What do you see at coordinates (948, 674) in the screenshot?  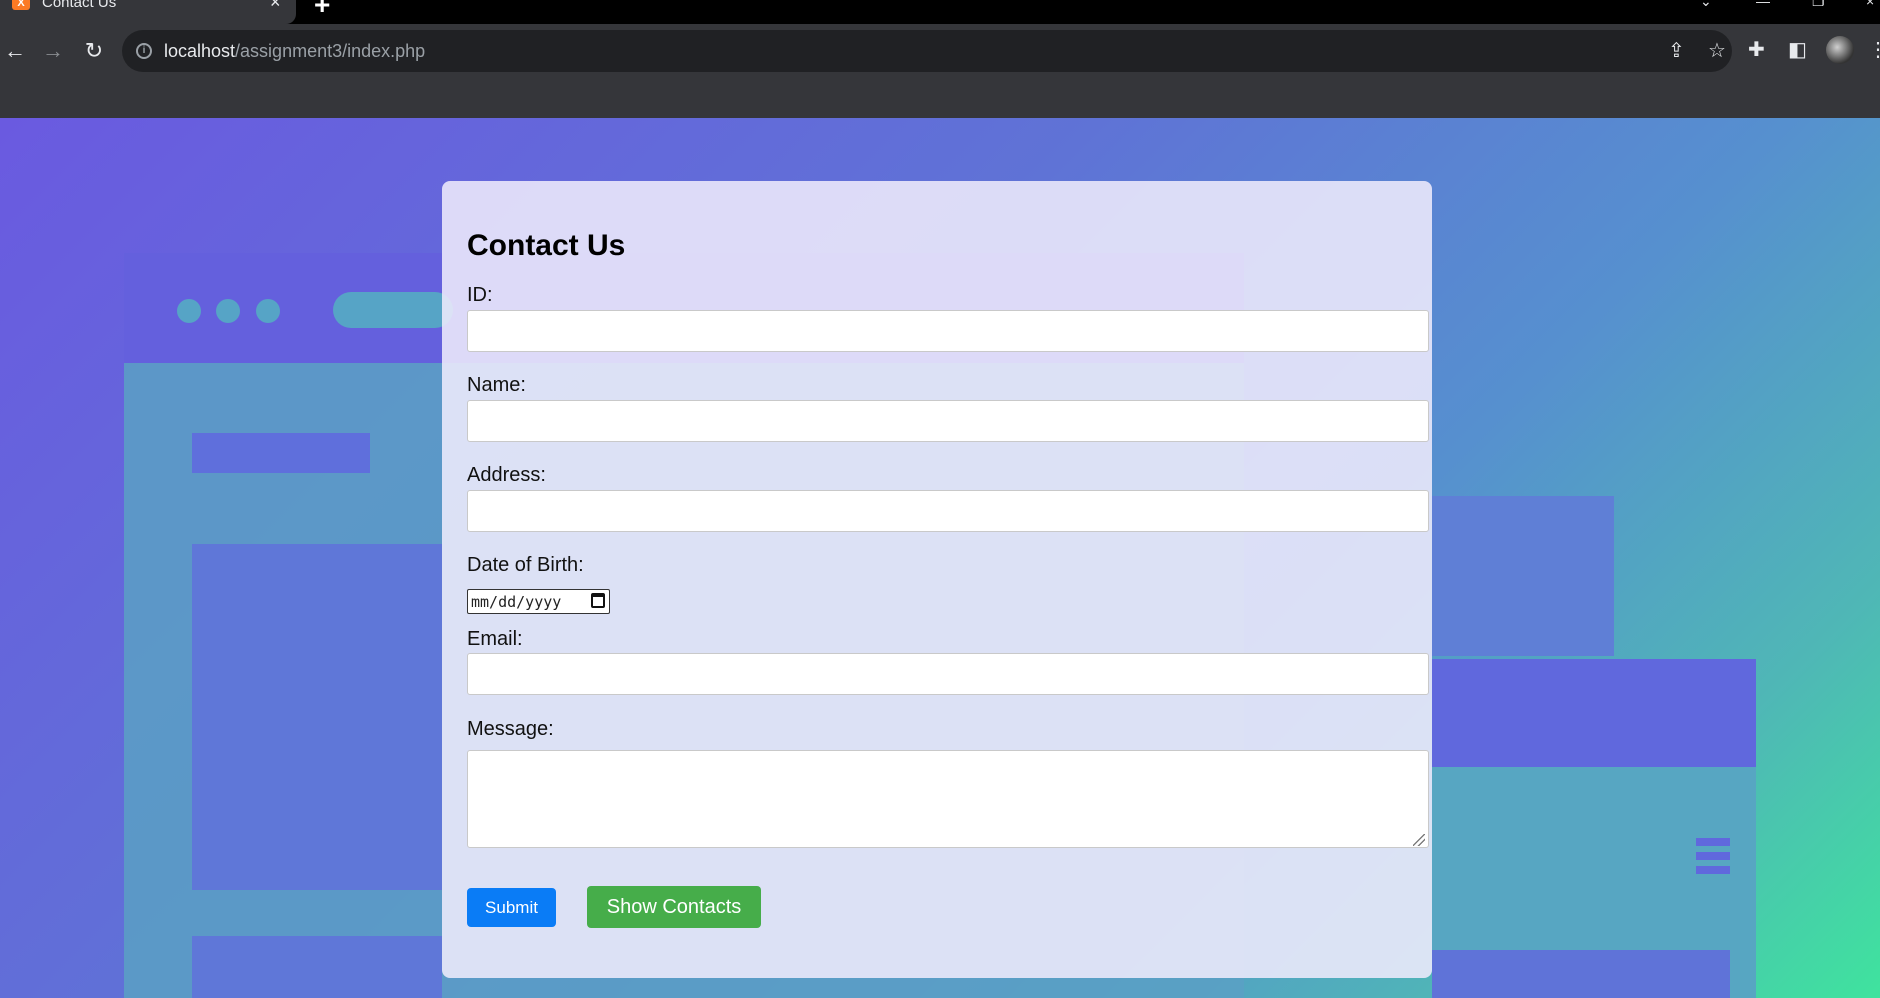 I see `email-field` at bounding box center [948, 674].